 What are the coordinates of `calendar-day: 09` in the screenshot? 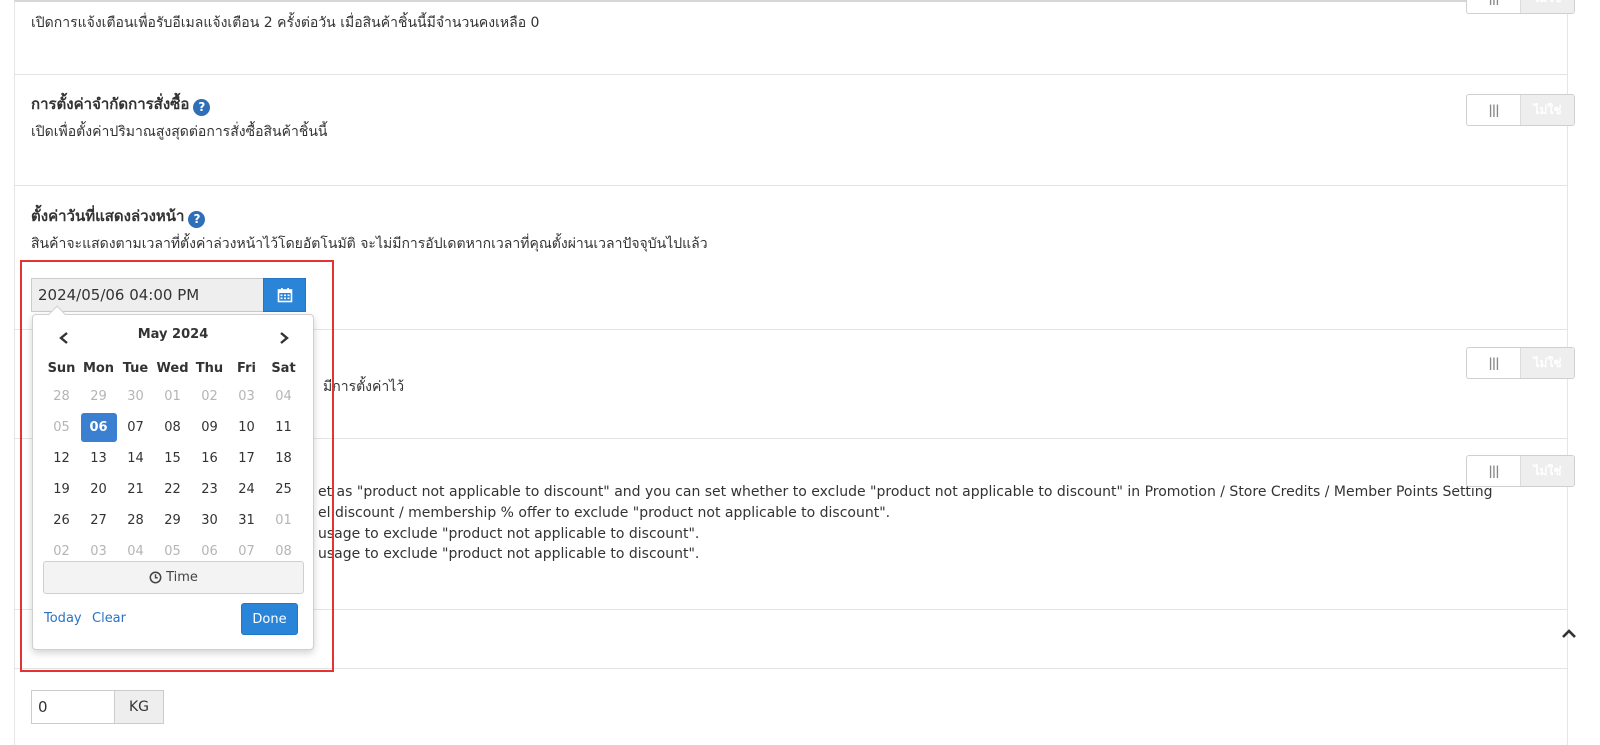 It's located at (209, 427).